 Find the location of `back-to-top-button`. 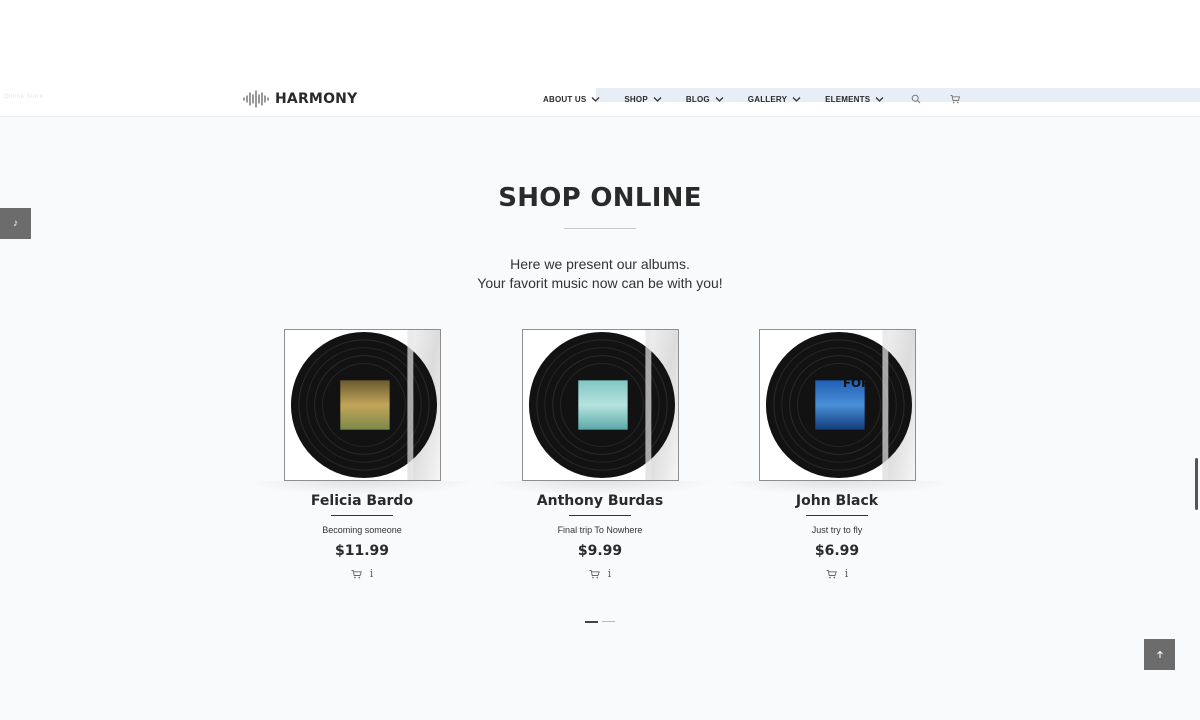

back-to-top-button is located at coordinates (1159, 654).